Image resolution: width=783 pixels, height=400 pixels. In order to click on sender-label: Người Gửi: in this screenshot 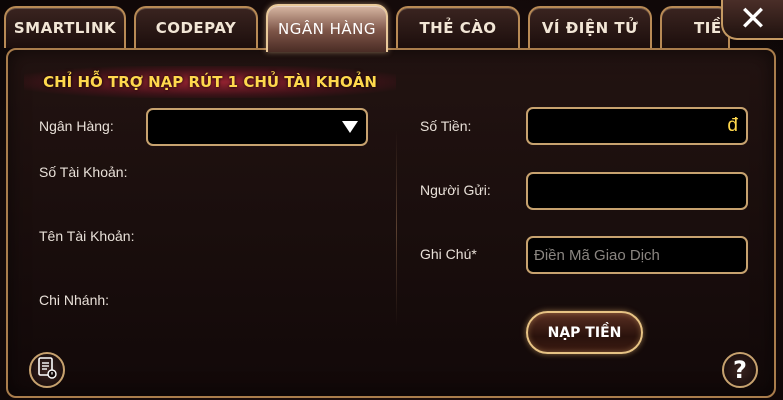, I will do `click(455, 190)`.